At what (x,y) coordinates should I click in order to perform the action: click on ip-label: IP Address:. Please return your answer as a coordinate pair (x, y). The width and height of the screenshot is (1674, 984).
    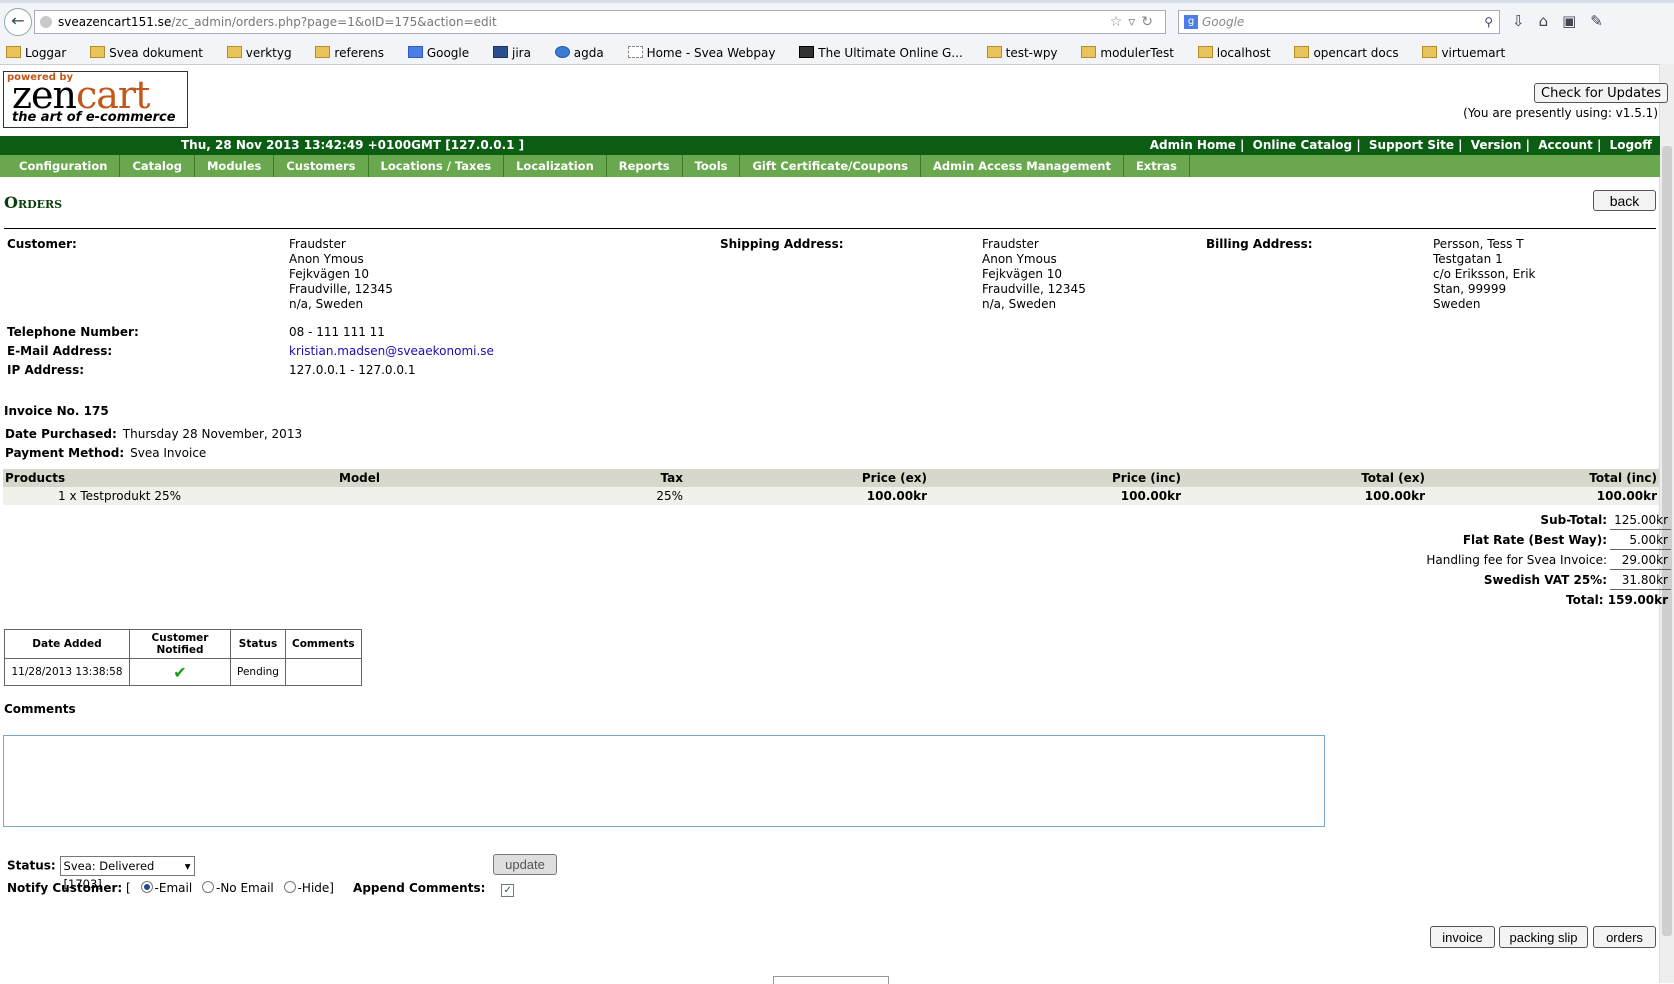
    Looking at the image, I should click on (46, 370).